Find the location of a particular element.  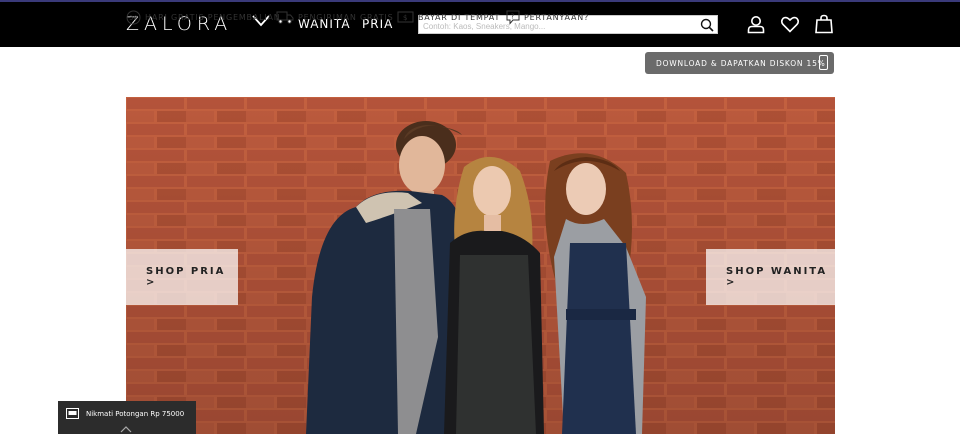

download-app-label: DOWNLOAD & DAPATKAN DISKON 15% is located at coordinates (741, 63).